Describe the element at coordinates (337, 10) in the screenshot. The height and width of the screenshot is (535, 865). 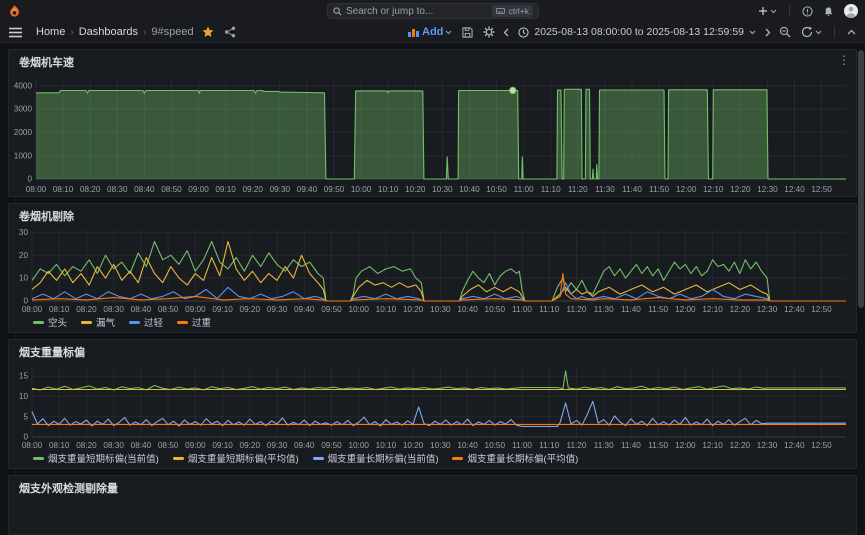
I see `search-icon` at that location.